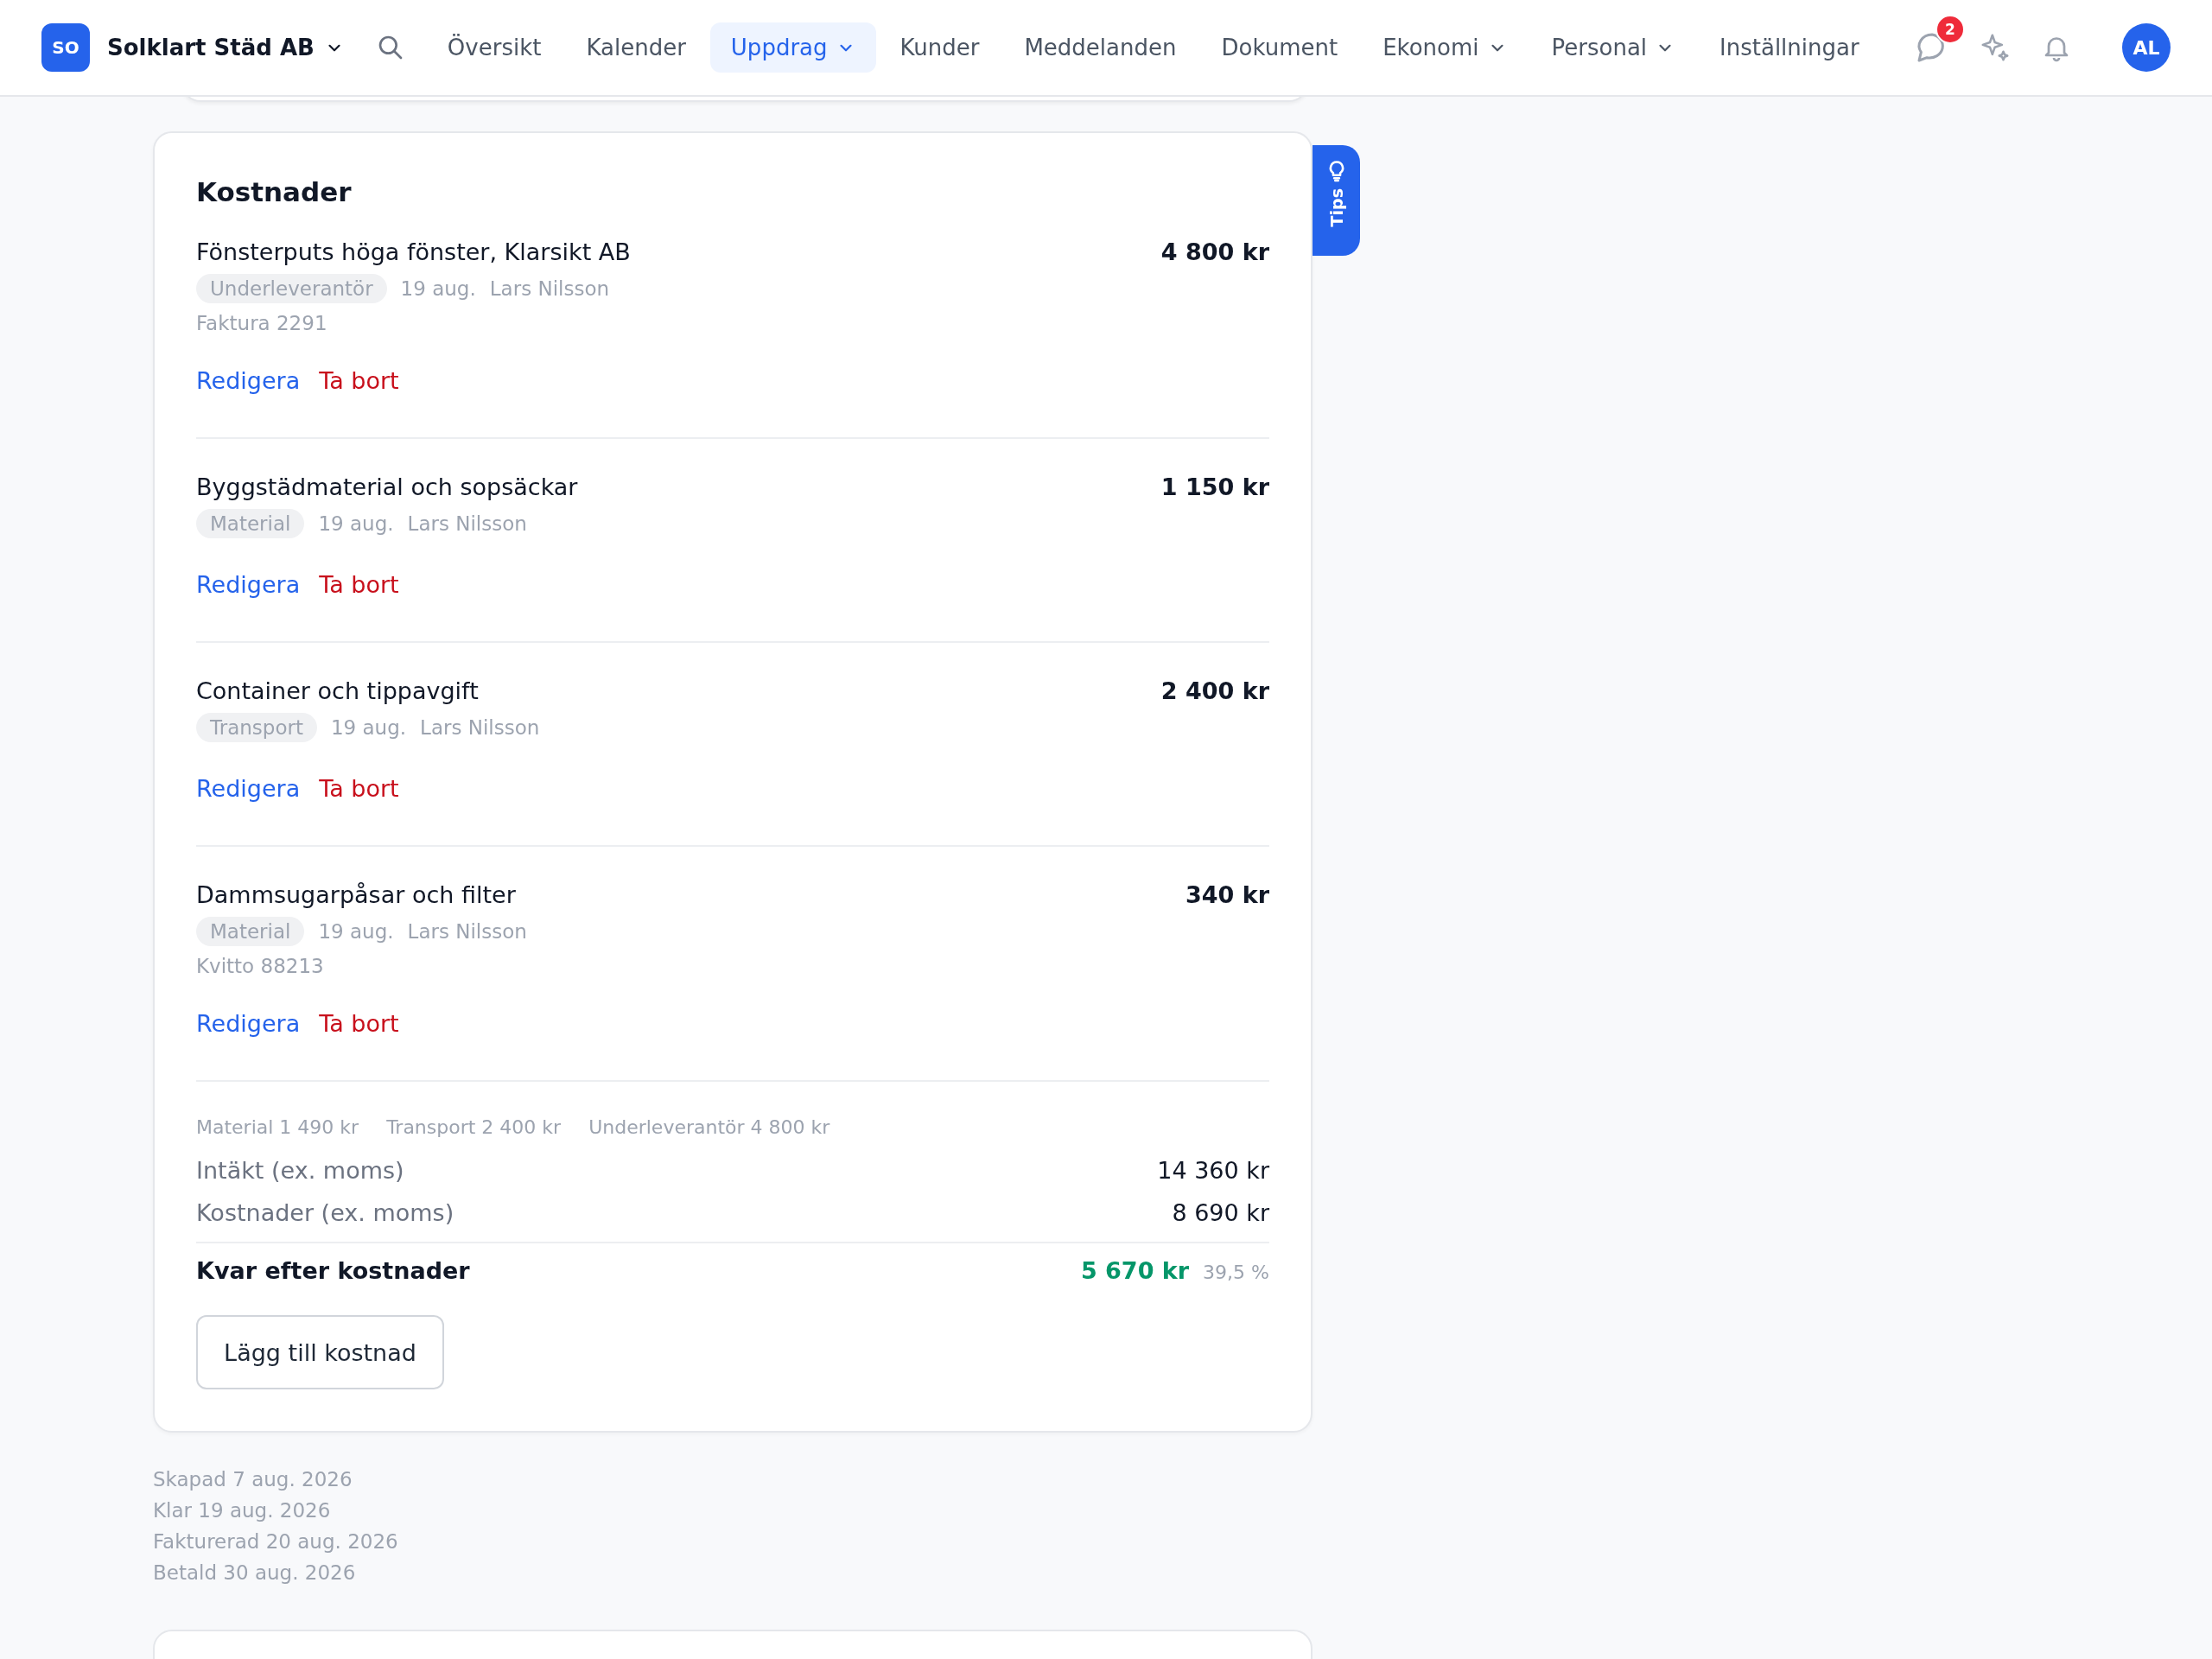 Image resolution: width=2212 pixels, height=1659 pixels. What do you see at coordinates (320, 1352) in the screenshot?
I see `add-cost-button: Lägg till kostnad` at bounding box center [320, 1352].